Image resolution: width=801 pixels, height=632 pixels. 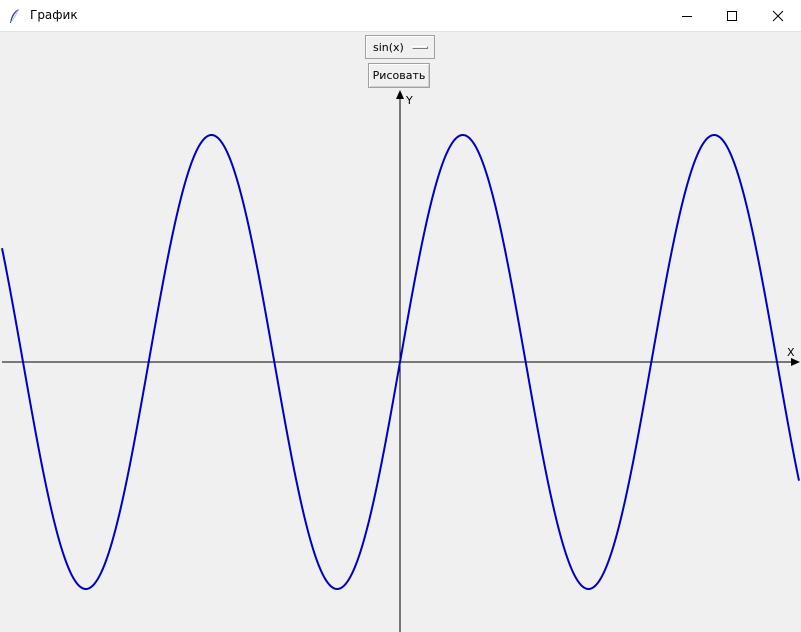 What do you see at coordinates (15, 15) in the screenshot?
I see `feather-app-icon` at bounding box center [15, 15].